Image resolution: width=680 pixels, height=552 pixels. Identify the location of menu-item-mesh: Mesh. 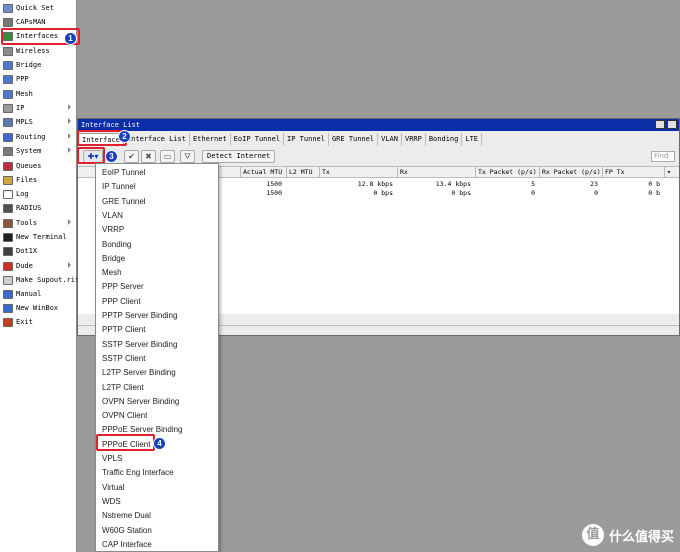
(112, 273).